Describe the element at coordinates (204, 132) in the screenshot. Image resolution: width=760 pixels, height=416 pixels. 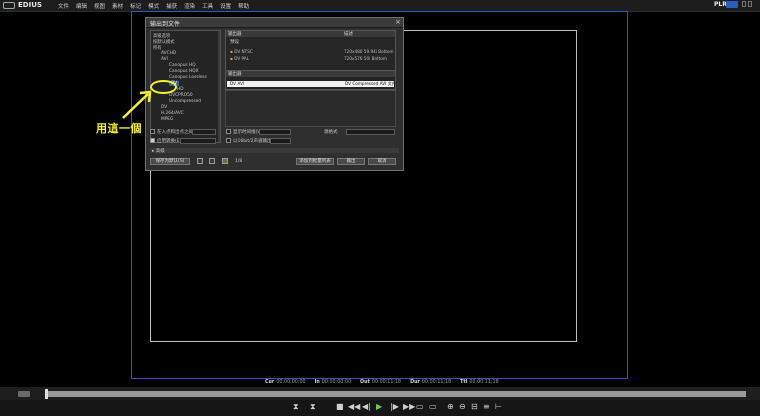
I see `in-out-field` at that location.